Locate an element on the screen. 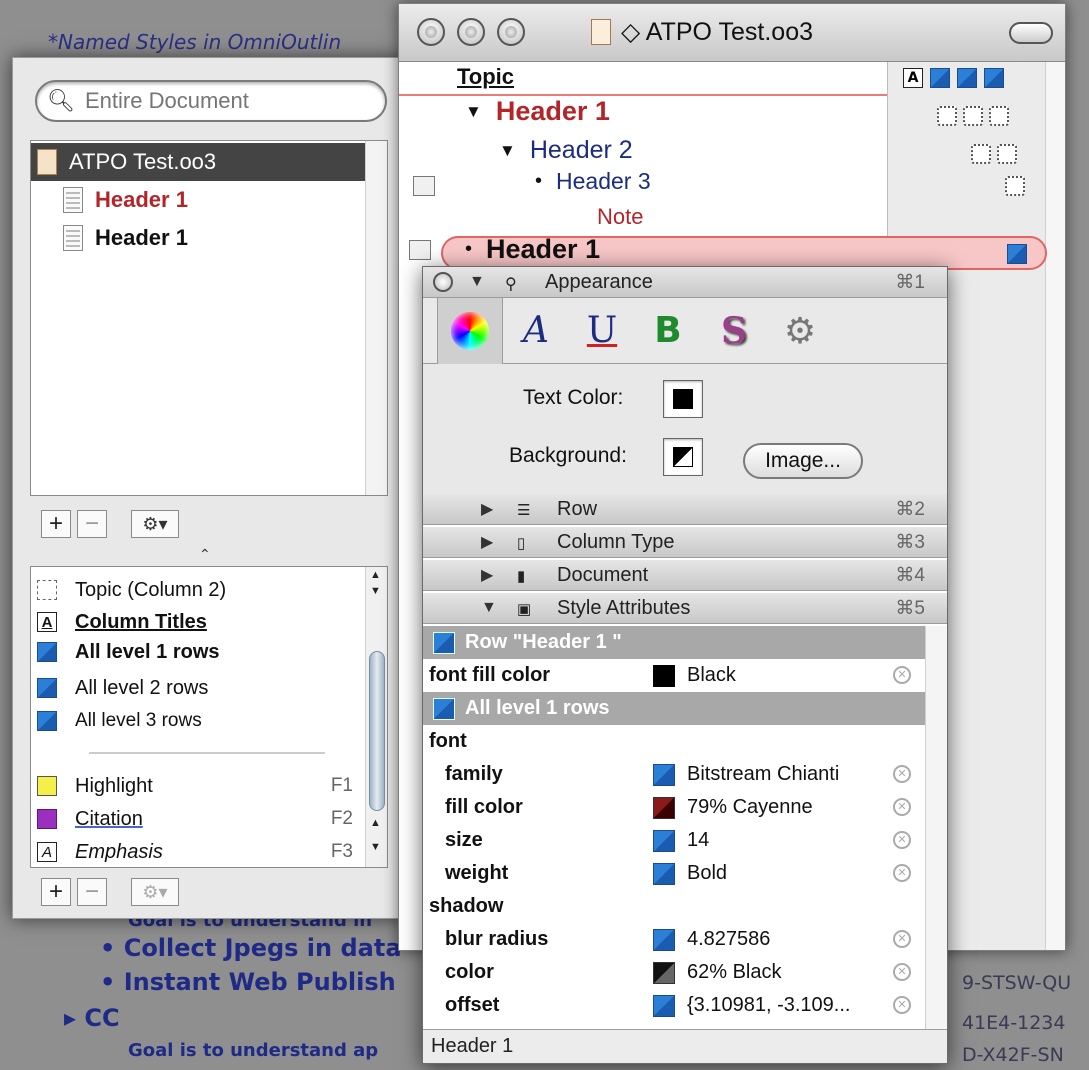 This screenshot has width=1089, height=1070. attribute-value: 79% Cayenne is located at coordinates (733, 807).